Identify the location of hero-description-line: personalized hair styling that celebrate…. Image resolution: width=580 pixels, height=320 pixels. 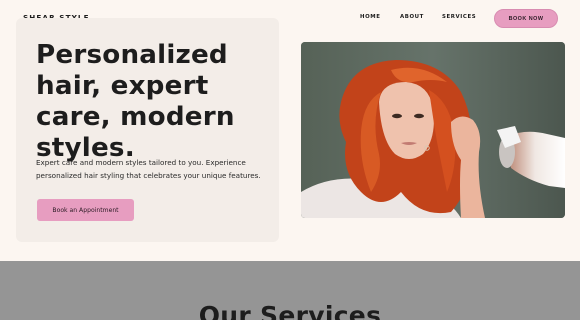
(148, 175).